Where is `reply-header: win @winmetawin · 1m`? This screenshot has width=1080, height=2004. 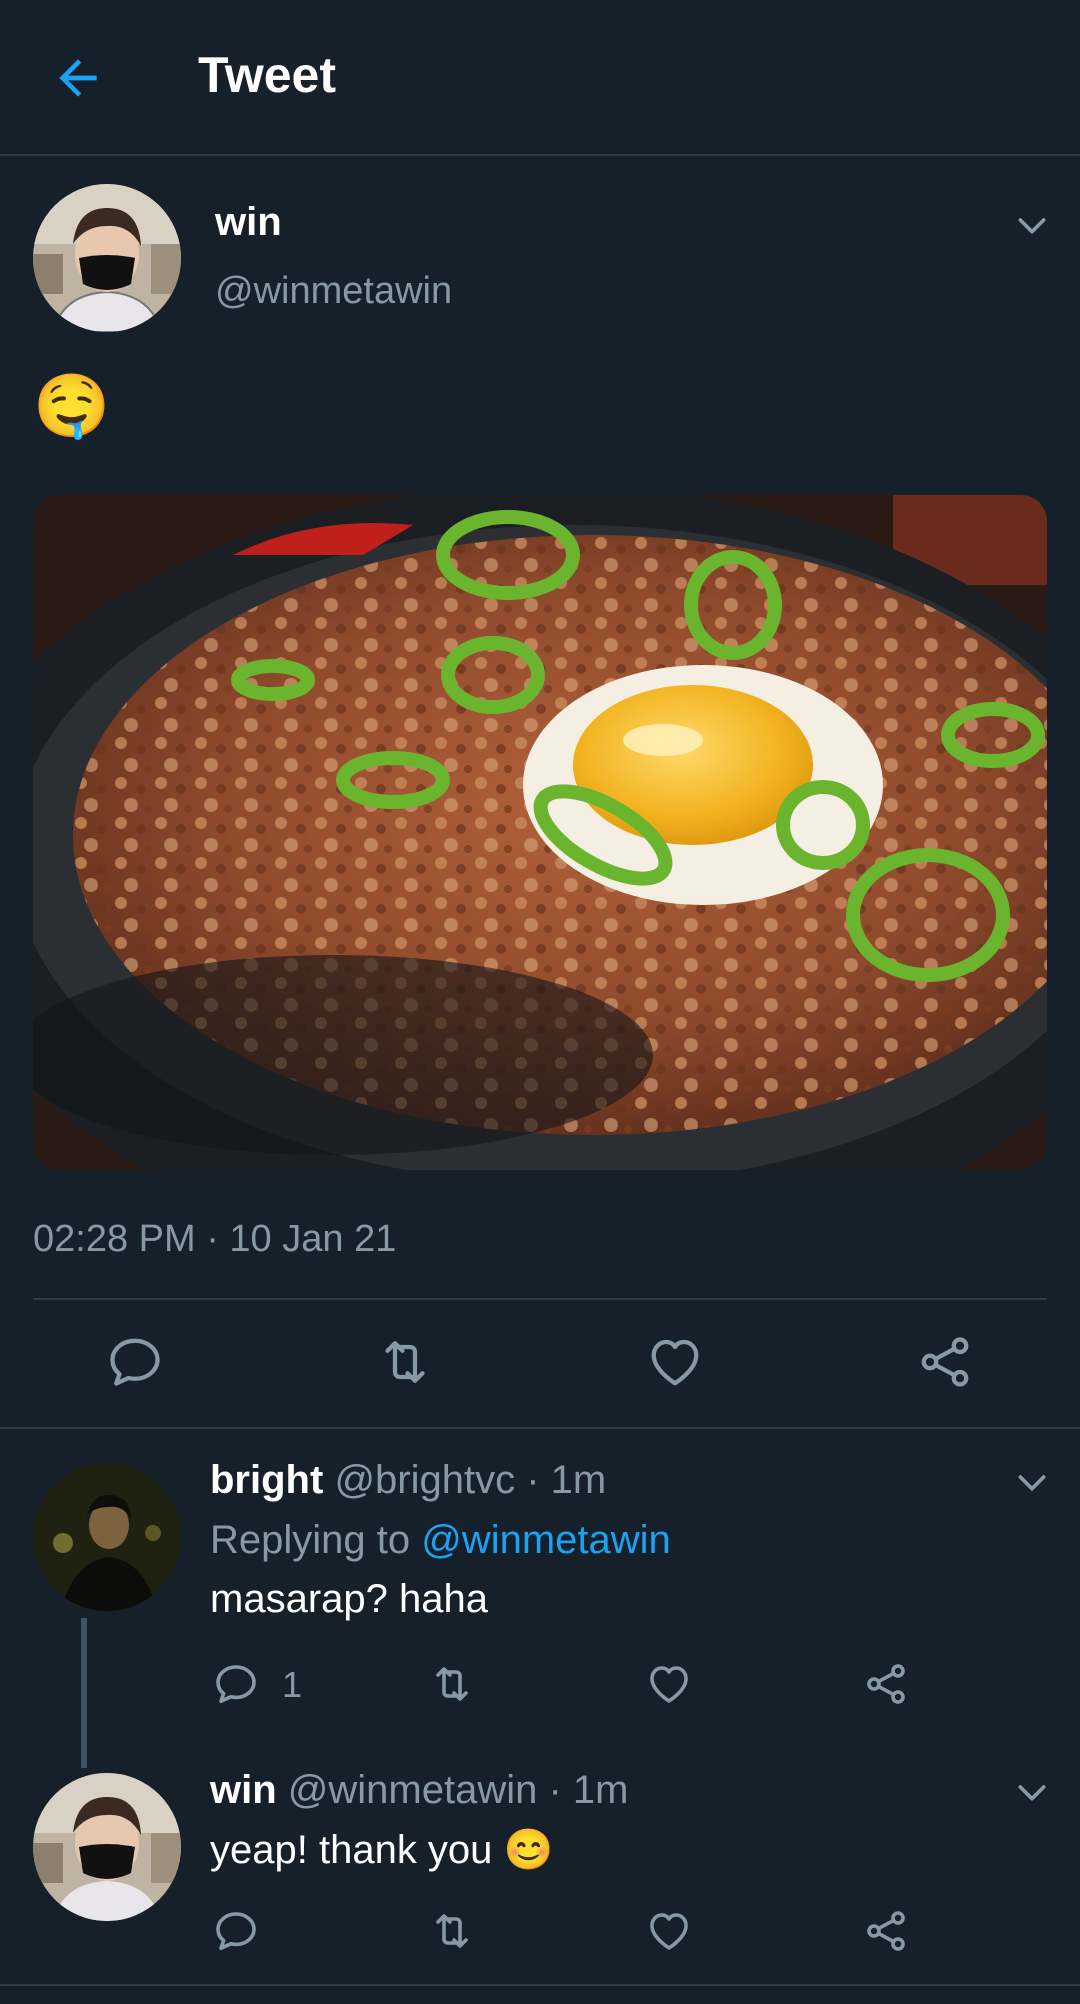
reply-header: win @winmetawin · 1m is located at coordinates (419, 1790).